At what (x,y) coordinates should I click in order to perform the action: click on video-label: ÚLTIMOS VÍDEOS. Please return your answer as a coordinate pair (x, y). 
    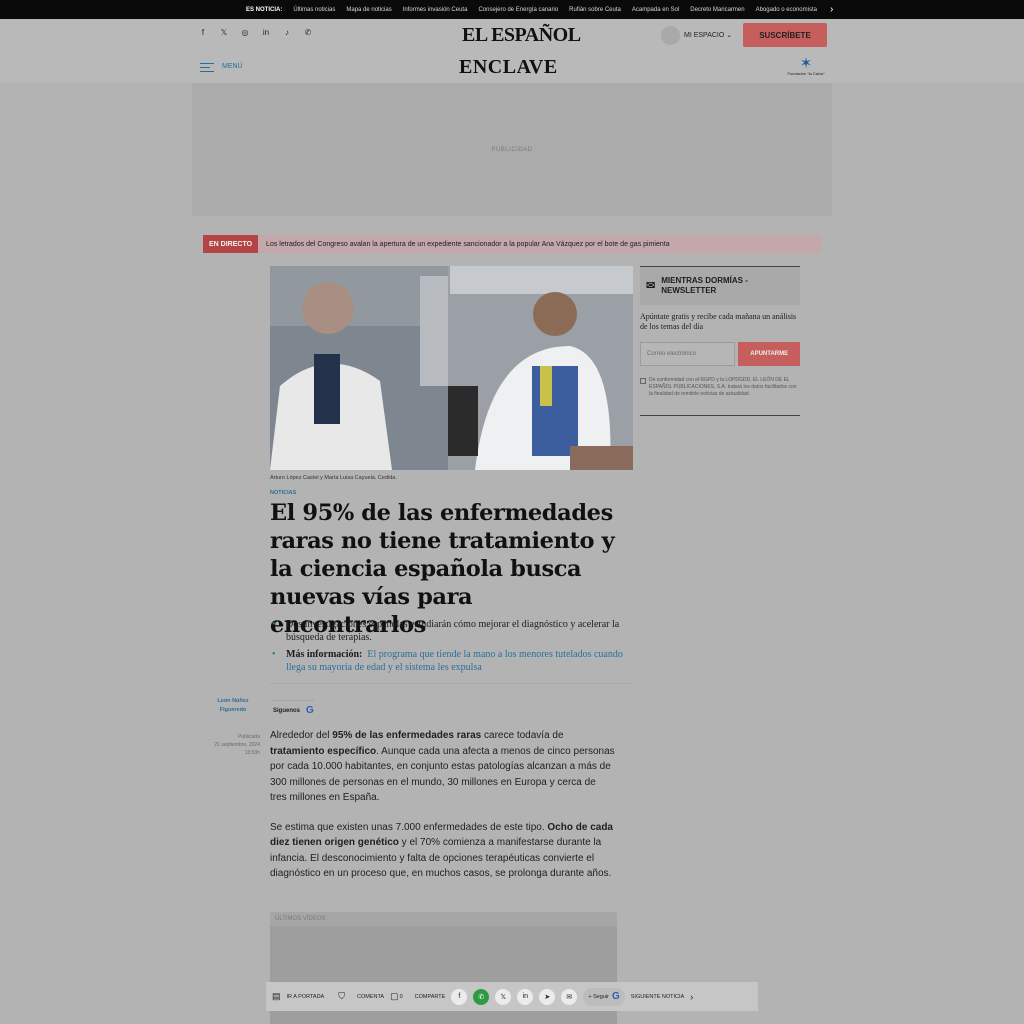
    Looking at the image, I should click on (443, 919).